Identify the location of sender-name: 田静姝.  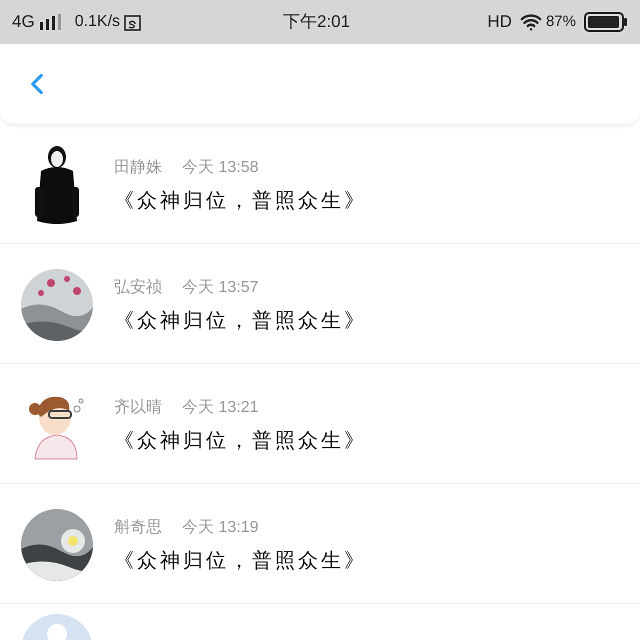
(138, 168).